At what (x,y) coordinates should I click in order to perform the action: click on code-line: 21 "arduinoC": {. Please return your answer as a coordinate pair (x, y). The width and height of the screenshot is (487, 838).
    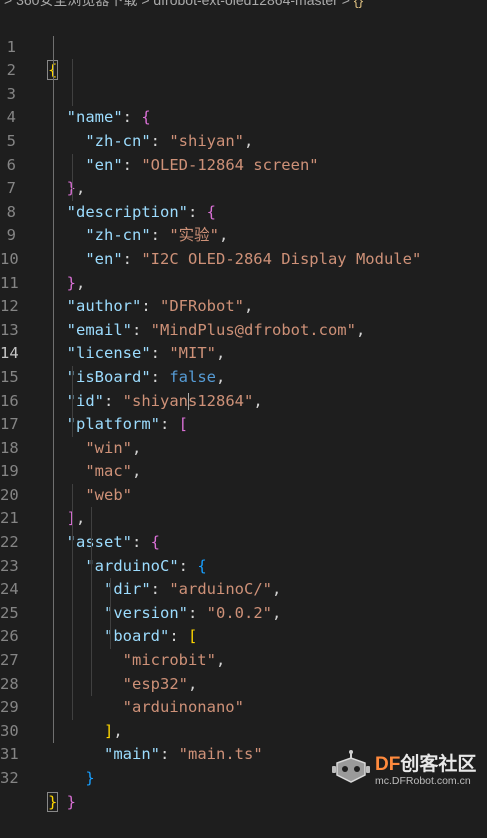
    Looking at the image, I should click on (243, 529).